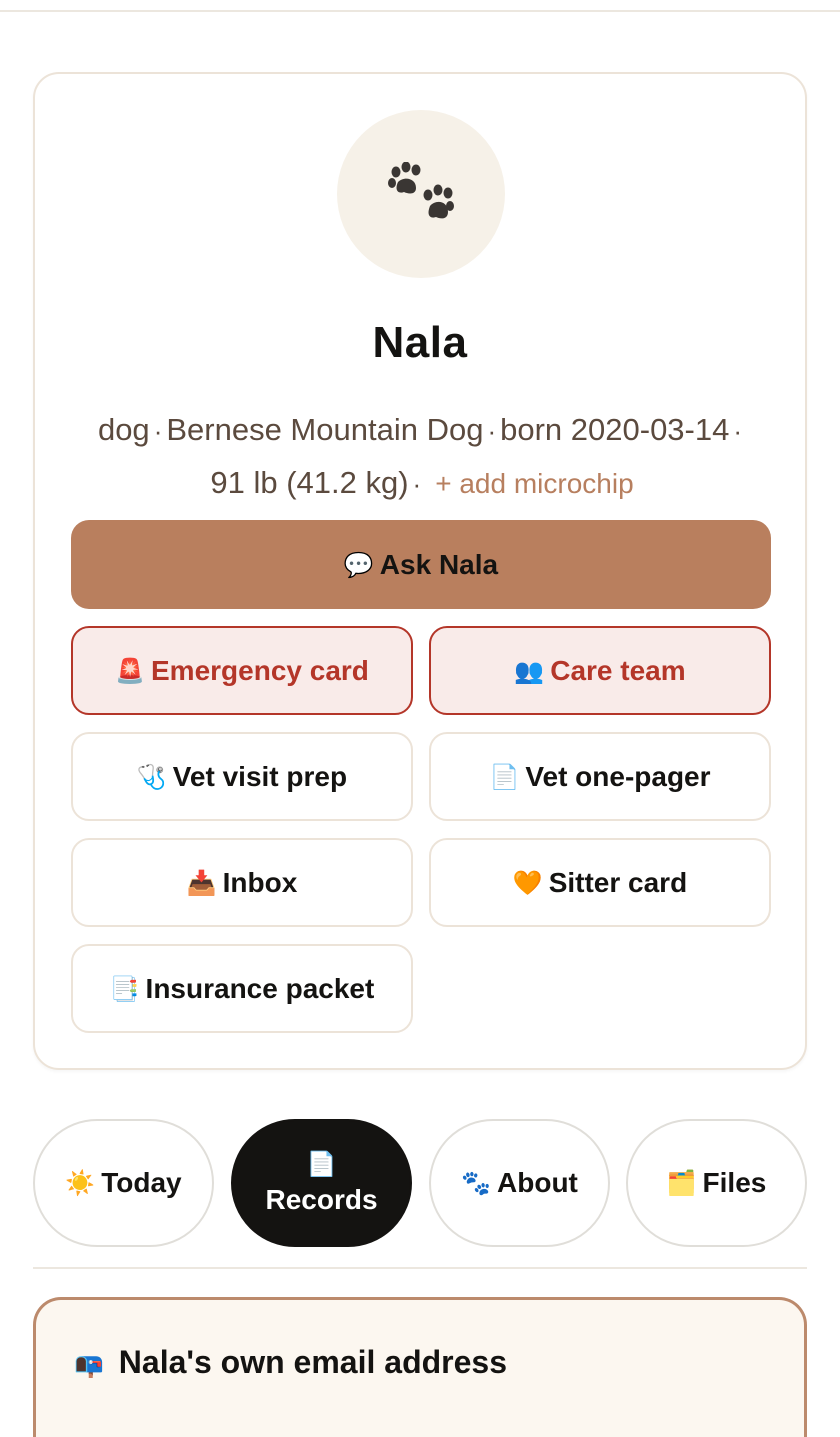  What do you see at coordinates (527, 882) in the screenshot?
I see `orange-heart-icon: 🧡` at bounding box center [527, 882].